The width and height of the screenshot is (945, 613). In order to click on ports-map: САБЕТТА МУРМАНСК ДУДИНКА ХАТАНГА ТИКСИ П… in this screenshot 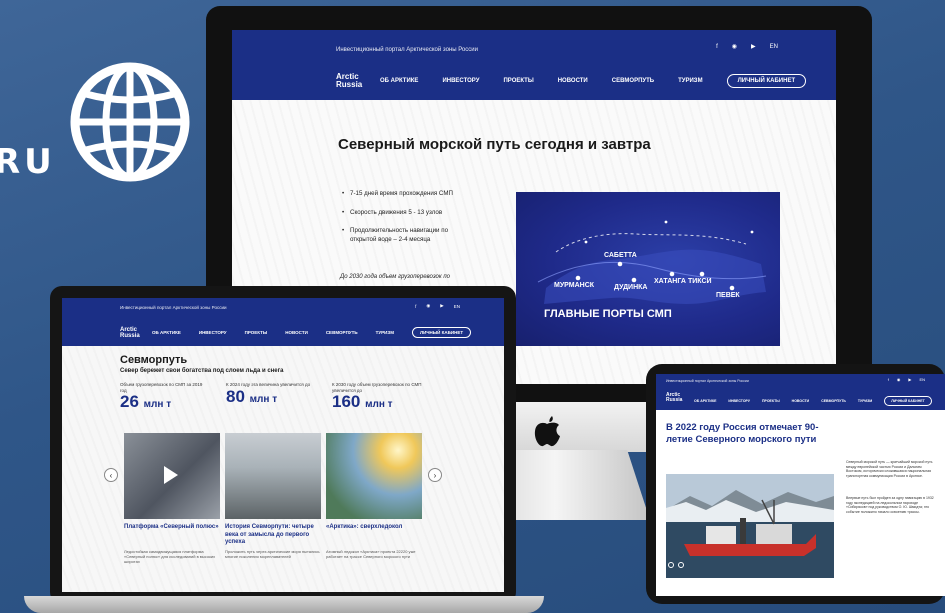, I will do `click(648, 269)`.